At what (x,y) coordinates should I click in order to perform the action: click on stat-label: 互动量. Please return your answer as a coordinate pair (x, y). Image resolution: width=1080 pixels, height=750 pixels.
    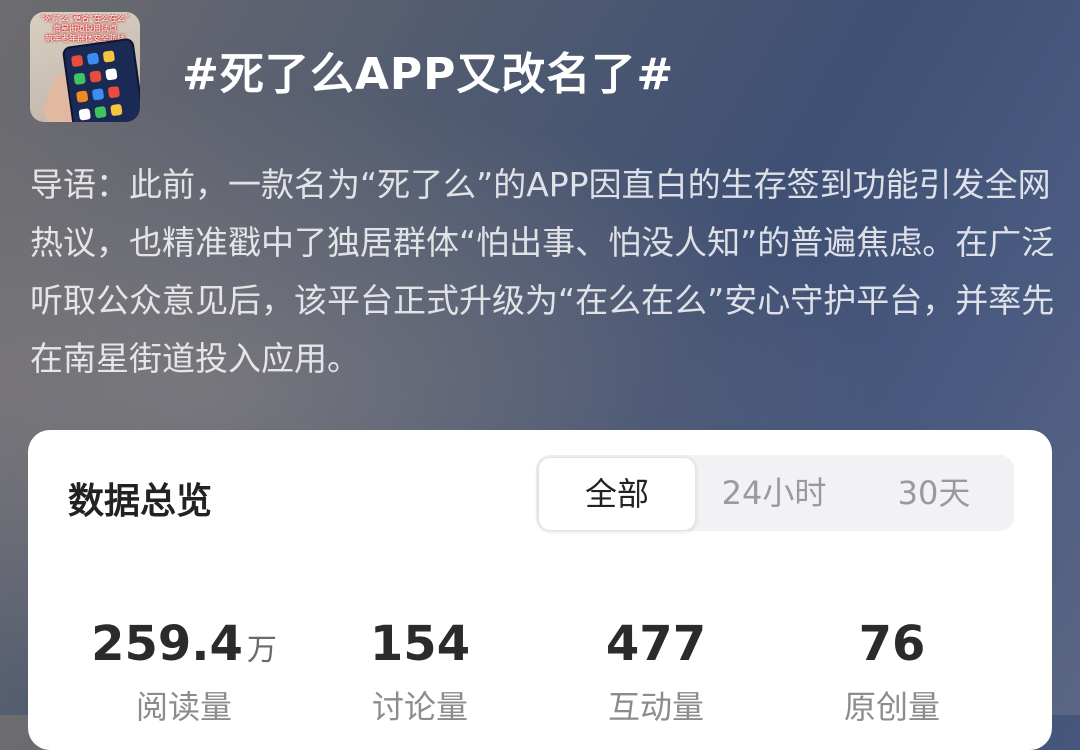
    Looking at the image, I should click on (655, 707).